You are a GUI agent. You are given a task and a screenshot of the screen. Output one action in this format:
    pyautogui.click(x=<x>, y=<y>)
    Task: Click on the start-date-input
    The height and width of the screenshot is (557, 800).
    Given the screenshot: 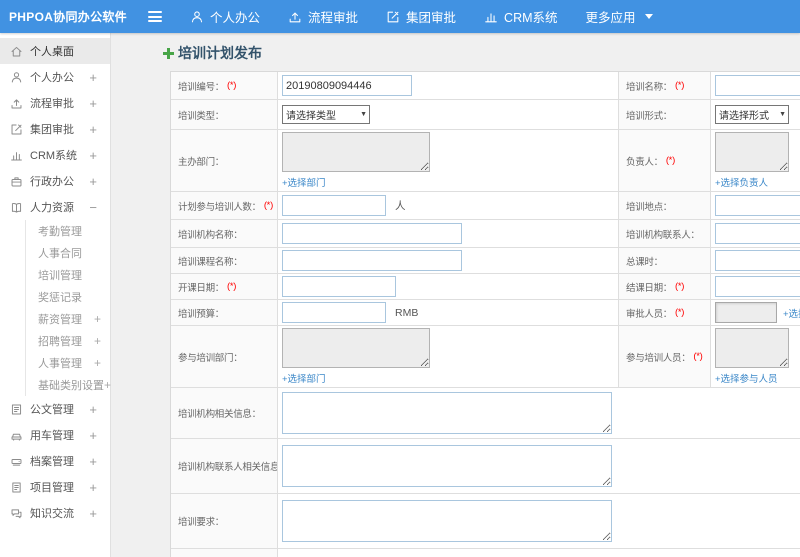 What is the action you would take?
    pyautogui.click(x=339, y=286)
    